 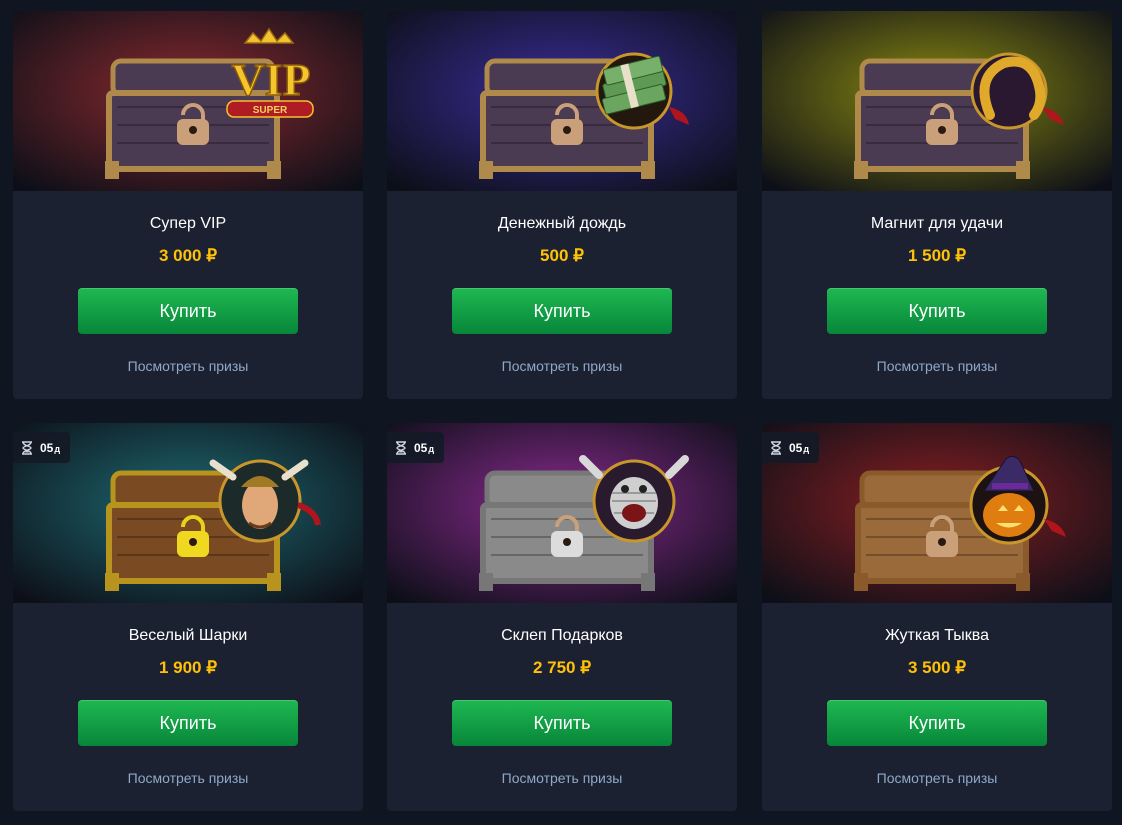 What do you see at coordinates (188, 255) in the screenshot?
I see `chest-price: 3 000 ₽` at bounding box center [188, 255].